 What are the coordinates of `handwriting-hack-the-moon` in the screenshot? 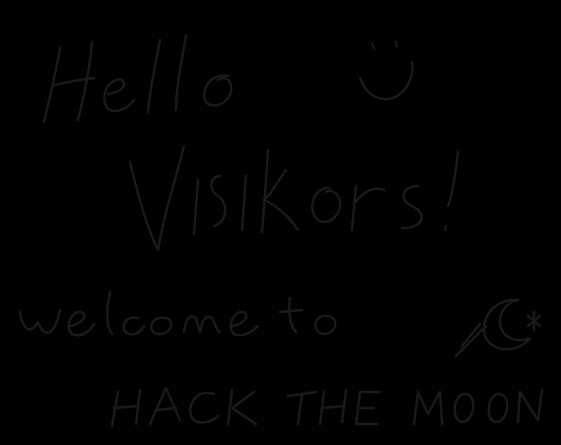 It's located at (327, 407).